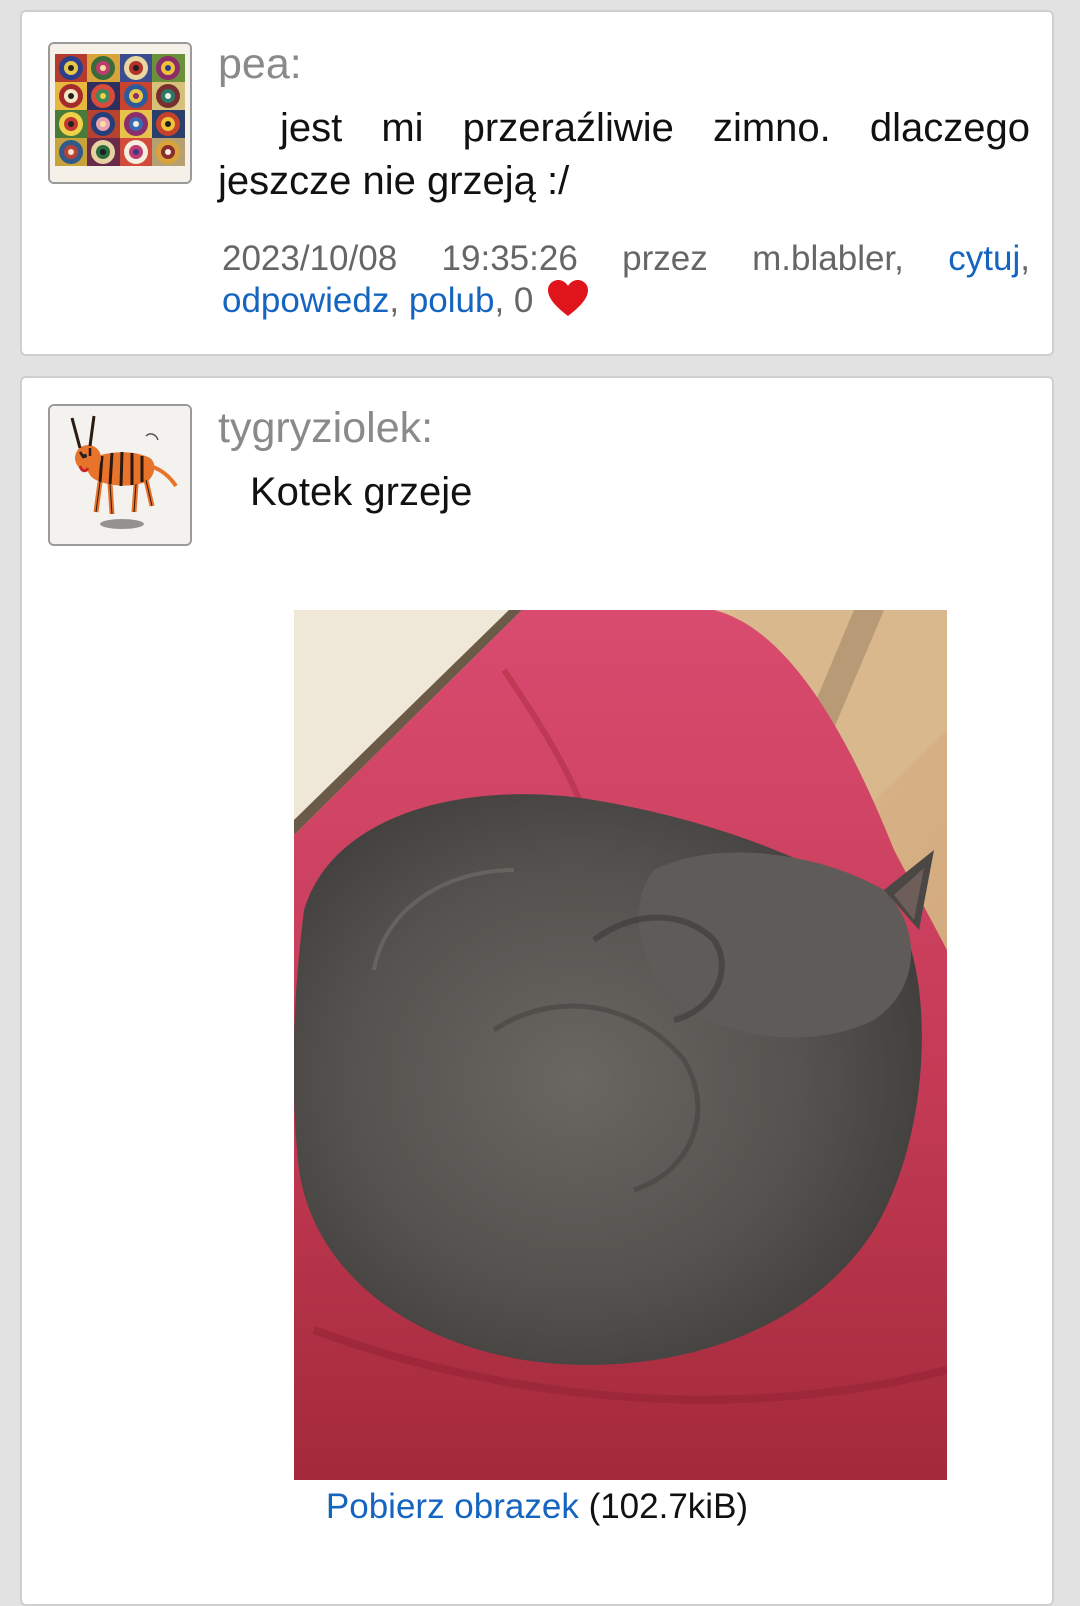  I want to click on post-message: Kotek grzeje, so click(361, 492).